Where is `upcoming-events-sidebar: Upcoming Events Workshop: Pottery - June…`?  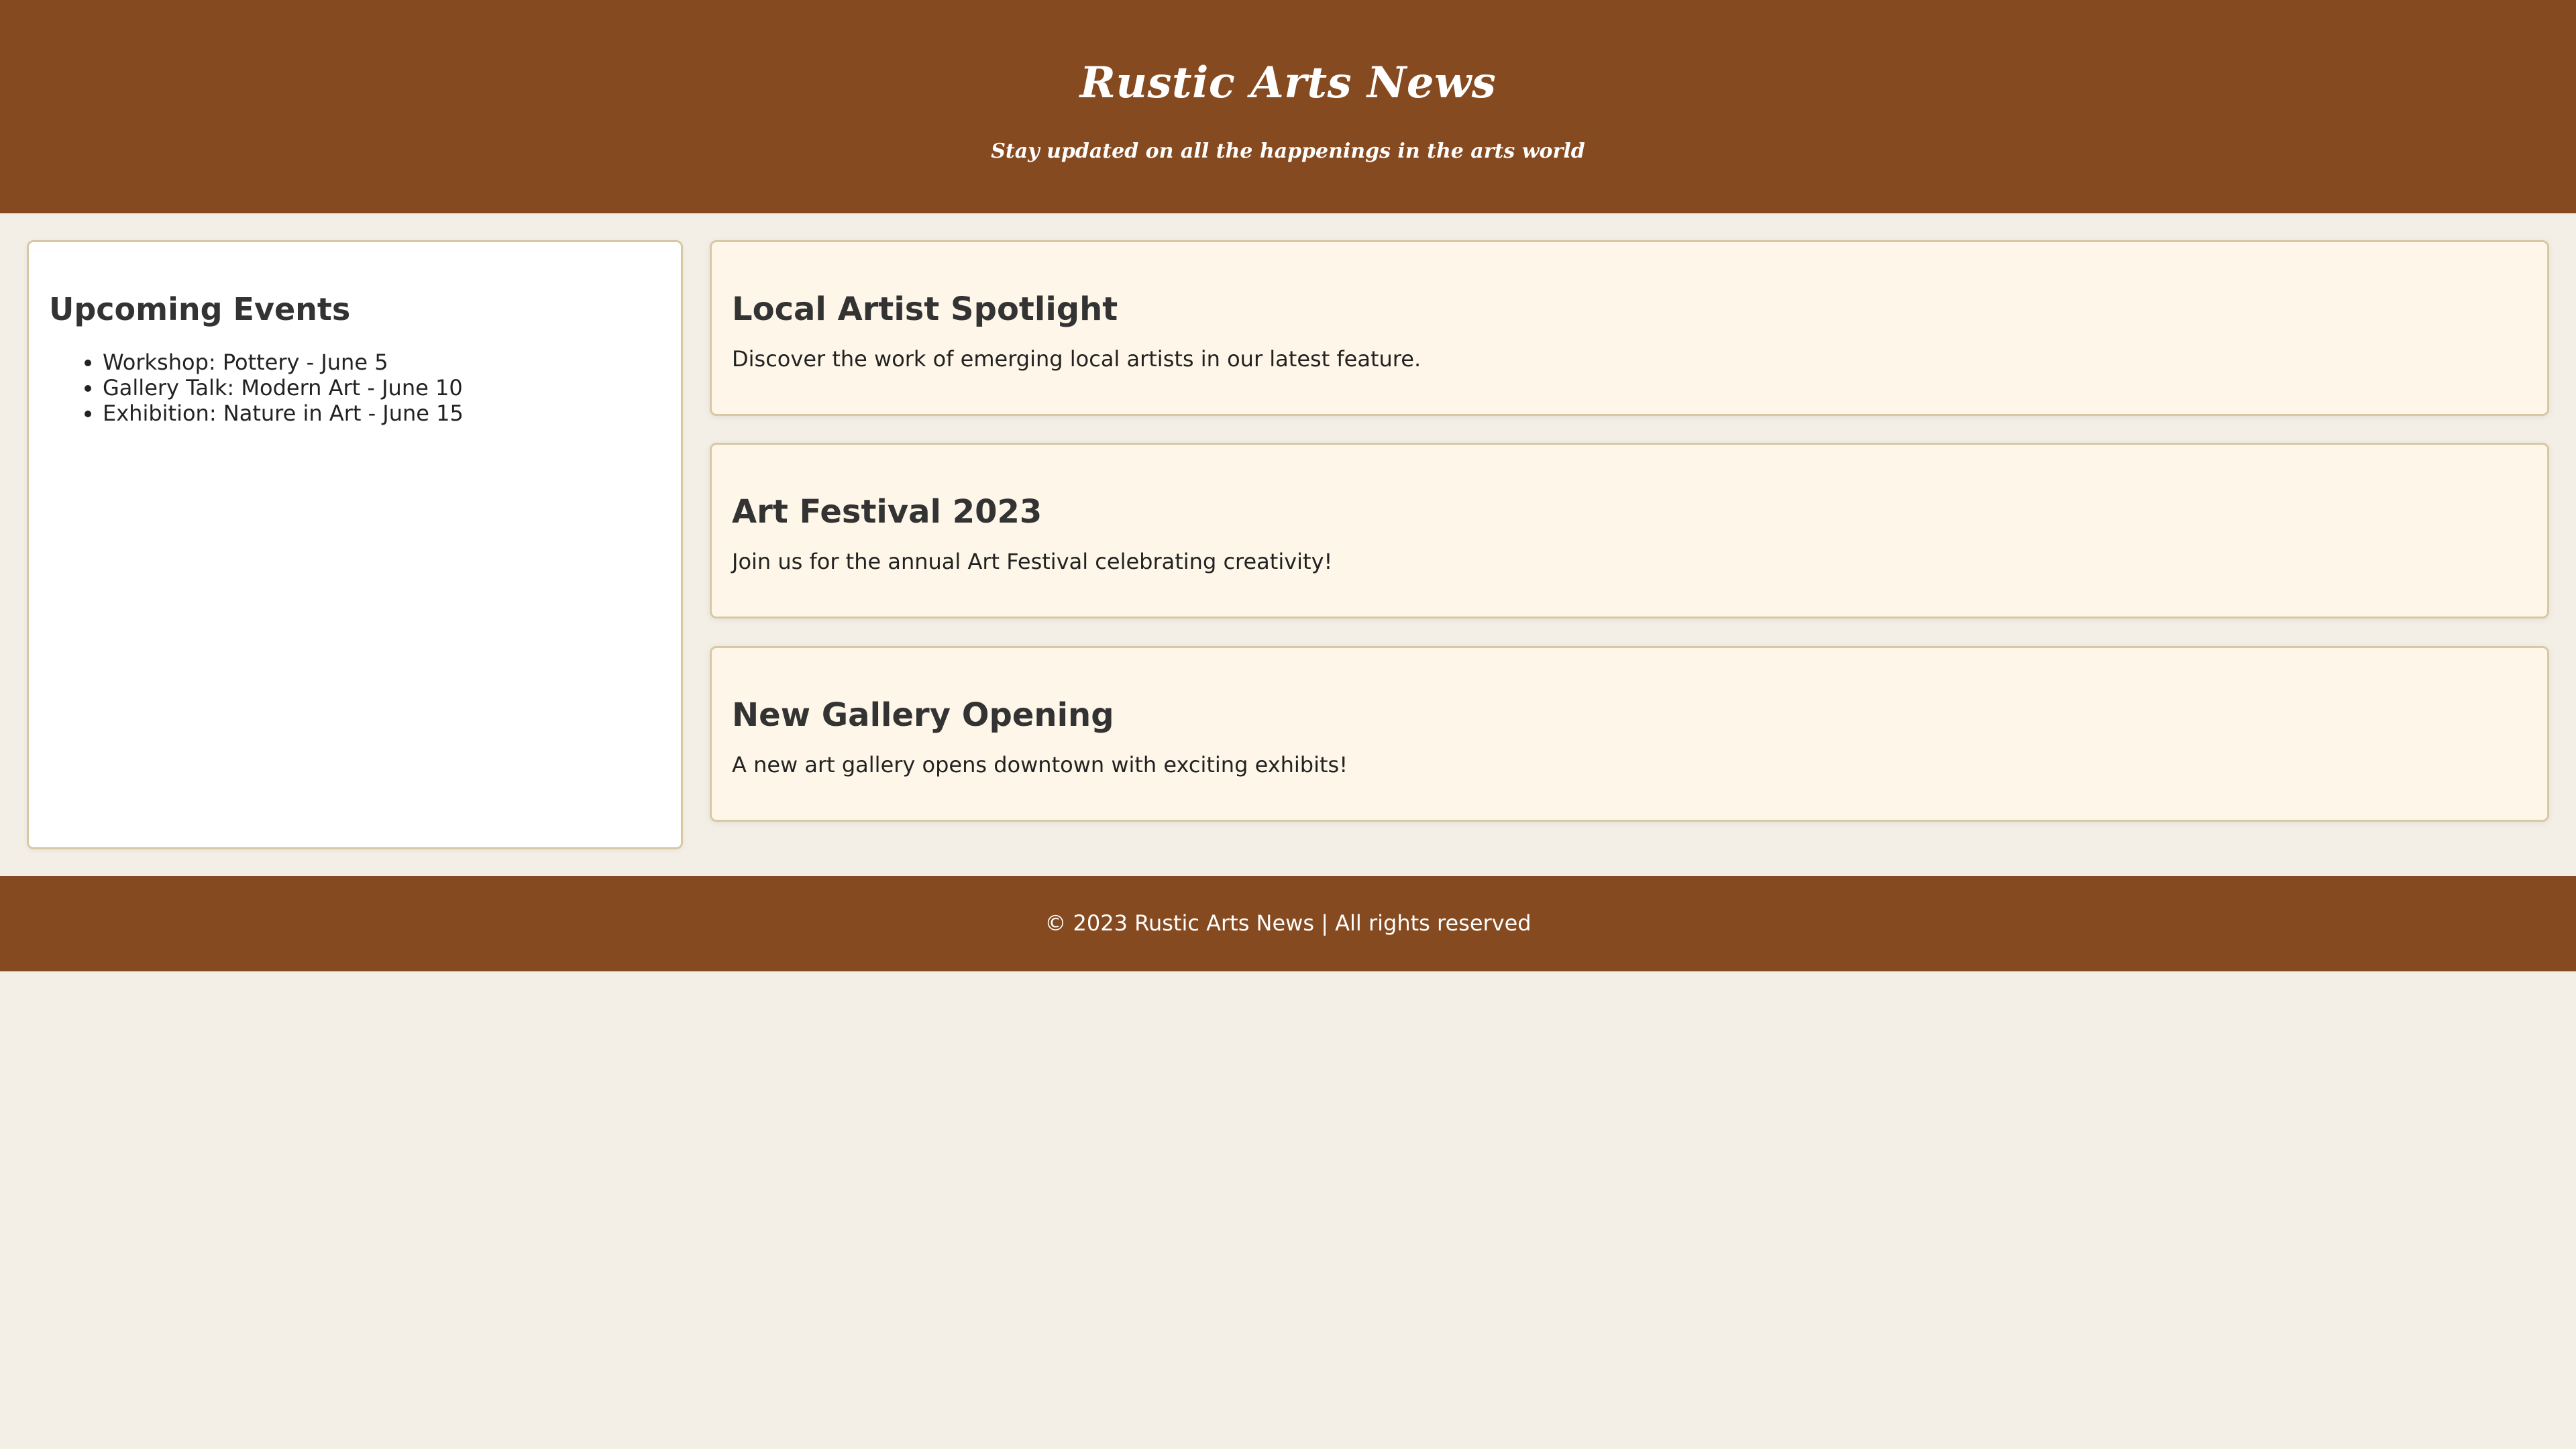 upcoming-events-sidebar: Upcoming Events Workshop: Pottery - June… is located at coordinates (355, 544).